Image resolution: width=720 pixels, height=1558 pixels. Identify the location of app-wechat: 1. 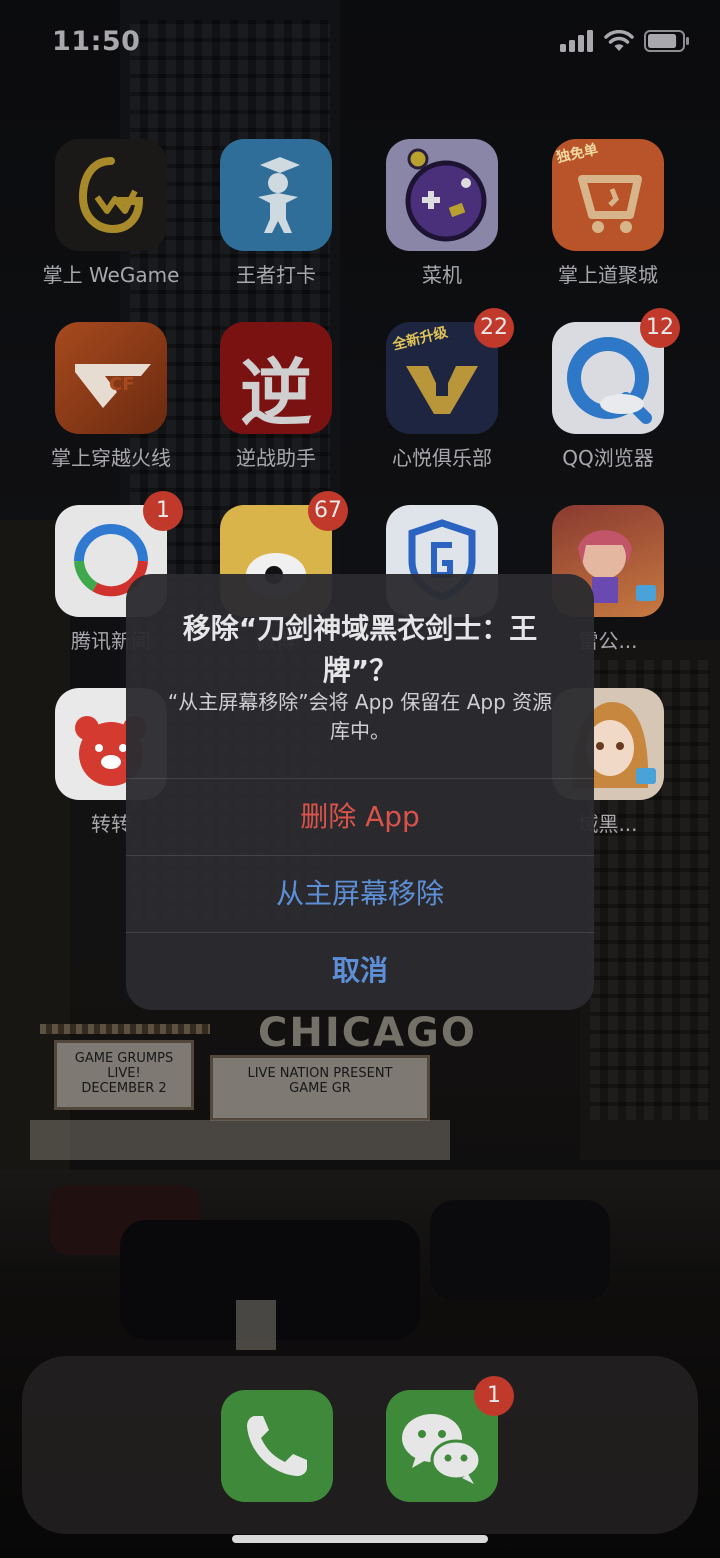
(442, 1439).